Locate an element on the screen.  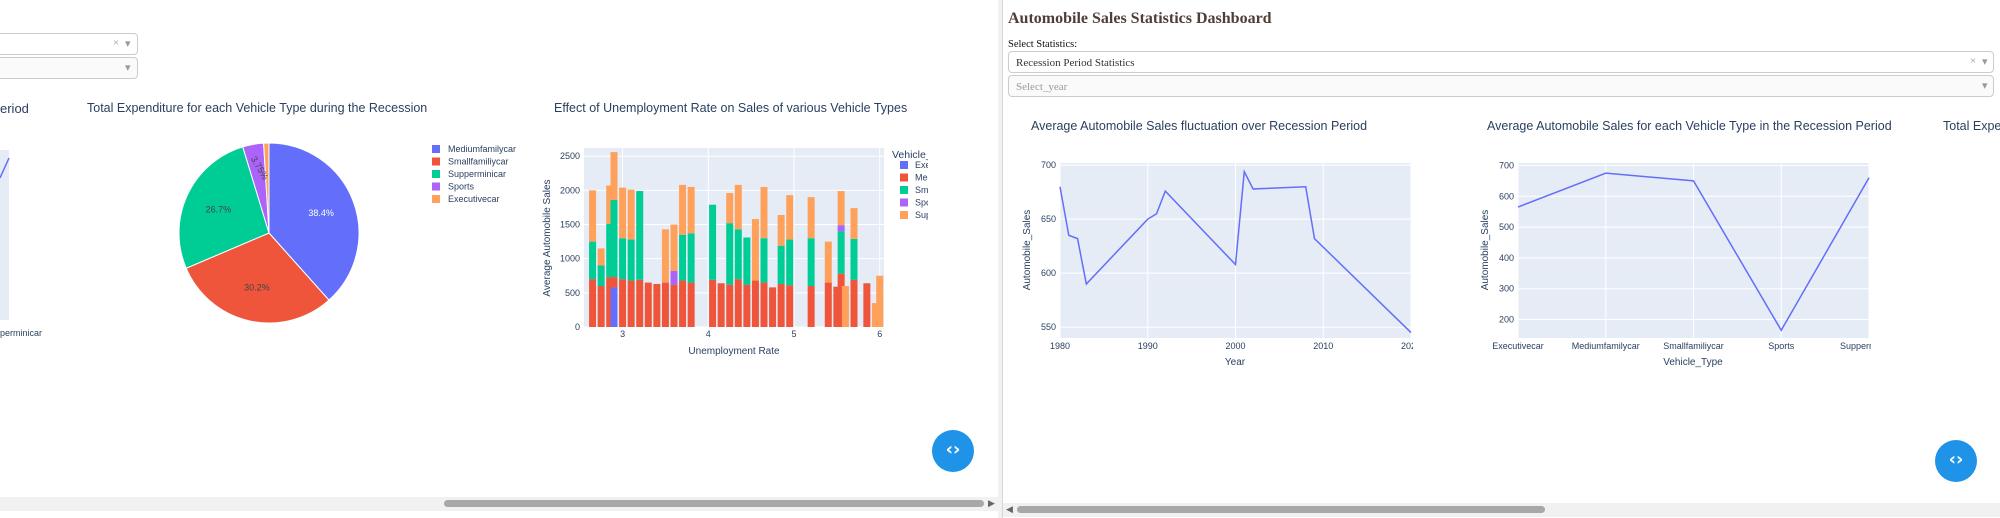
statistics-dropdown-partial: × ▾ is located at coordinates (69, 44).